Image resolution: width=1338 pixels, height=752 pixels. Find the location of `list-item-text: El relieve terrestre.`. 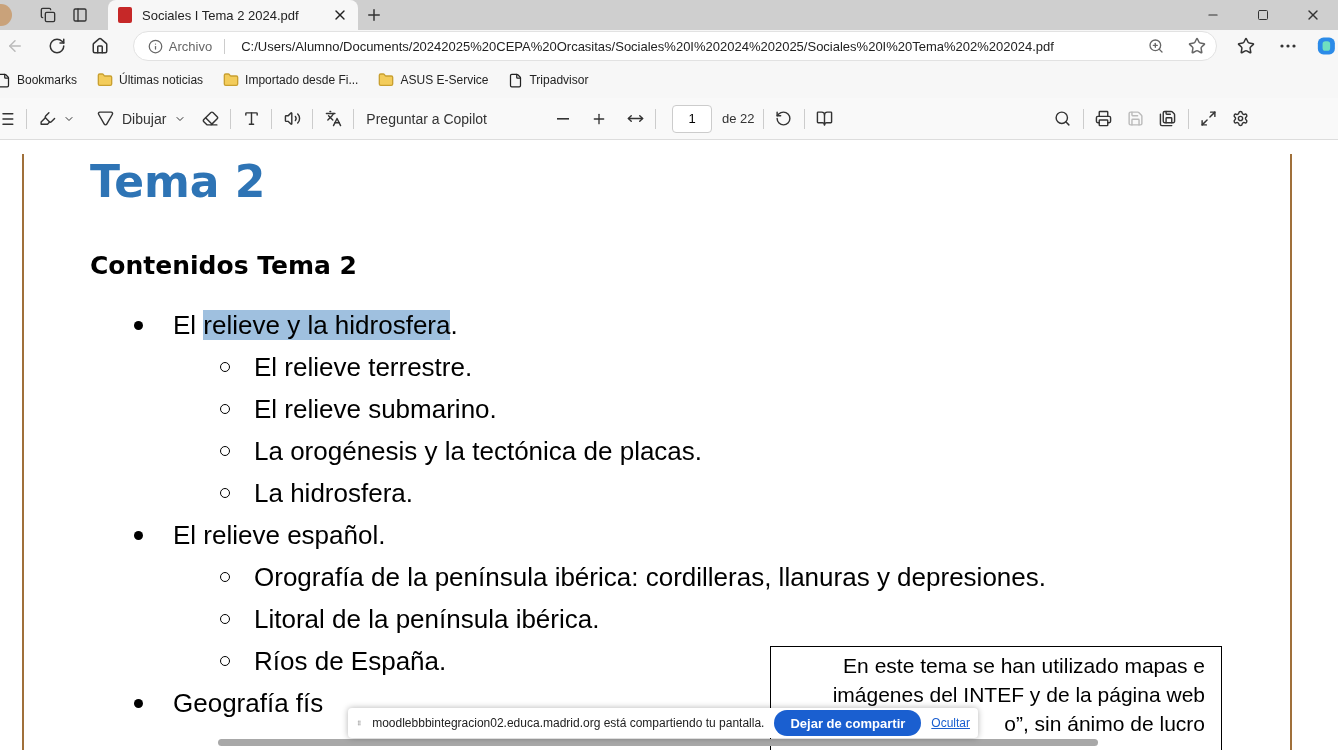

list-item-text: El relieve terrestre. is located at coordinates (363, 367).